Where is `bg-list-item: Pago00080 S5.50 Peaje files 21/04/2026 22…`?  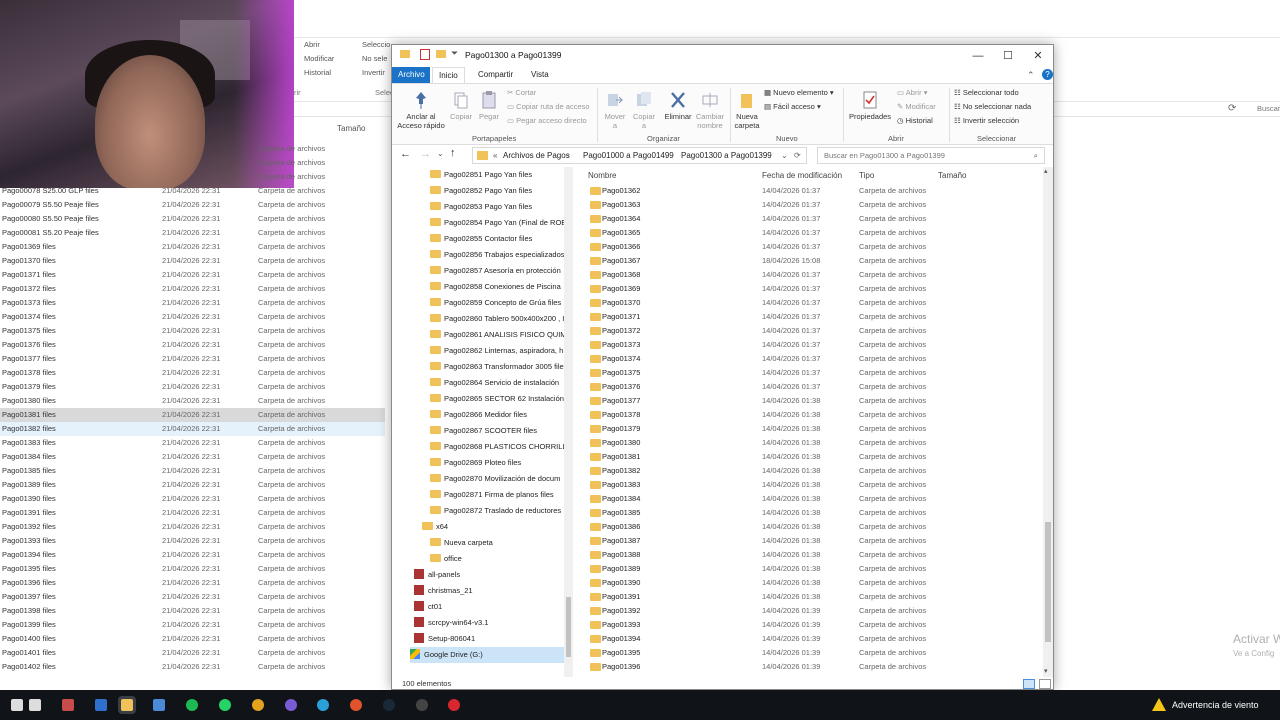 bg-list-item: Pago00080 S5.50 Peaje files 21/04/2026 22… is located at coordinates (192, 219).